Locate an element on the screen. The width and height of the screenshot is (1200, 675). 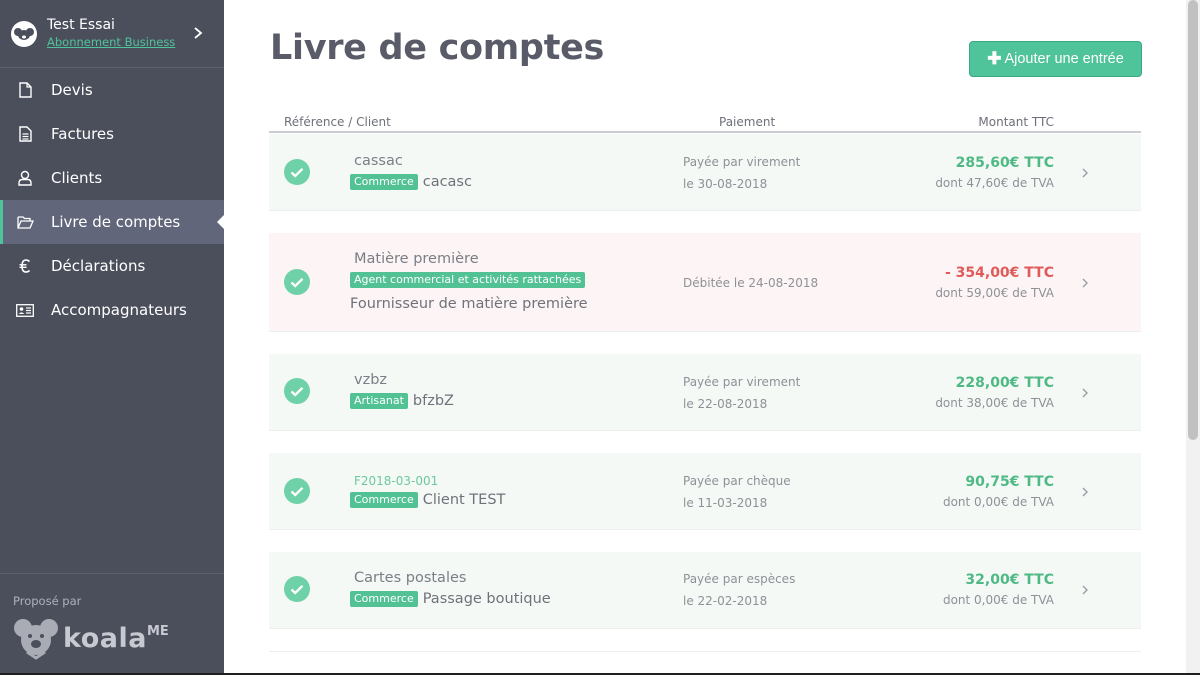
sidebar-item-clients: Clients is located at coordinates (112, 178).